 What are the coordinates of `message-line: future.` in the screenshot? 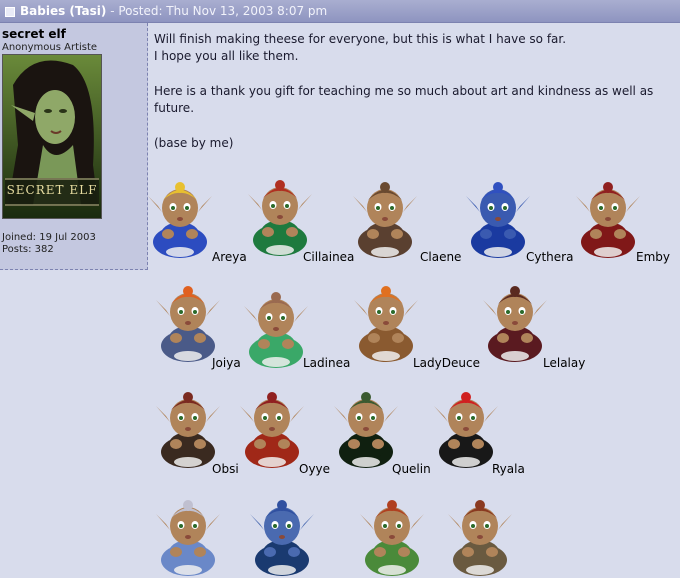 It's located at (174, 108).